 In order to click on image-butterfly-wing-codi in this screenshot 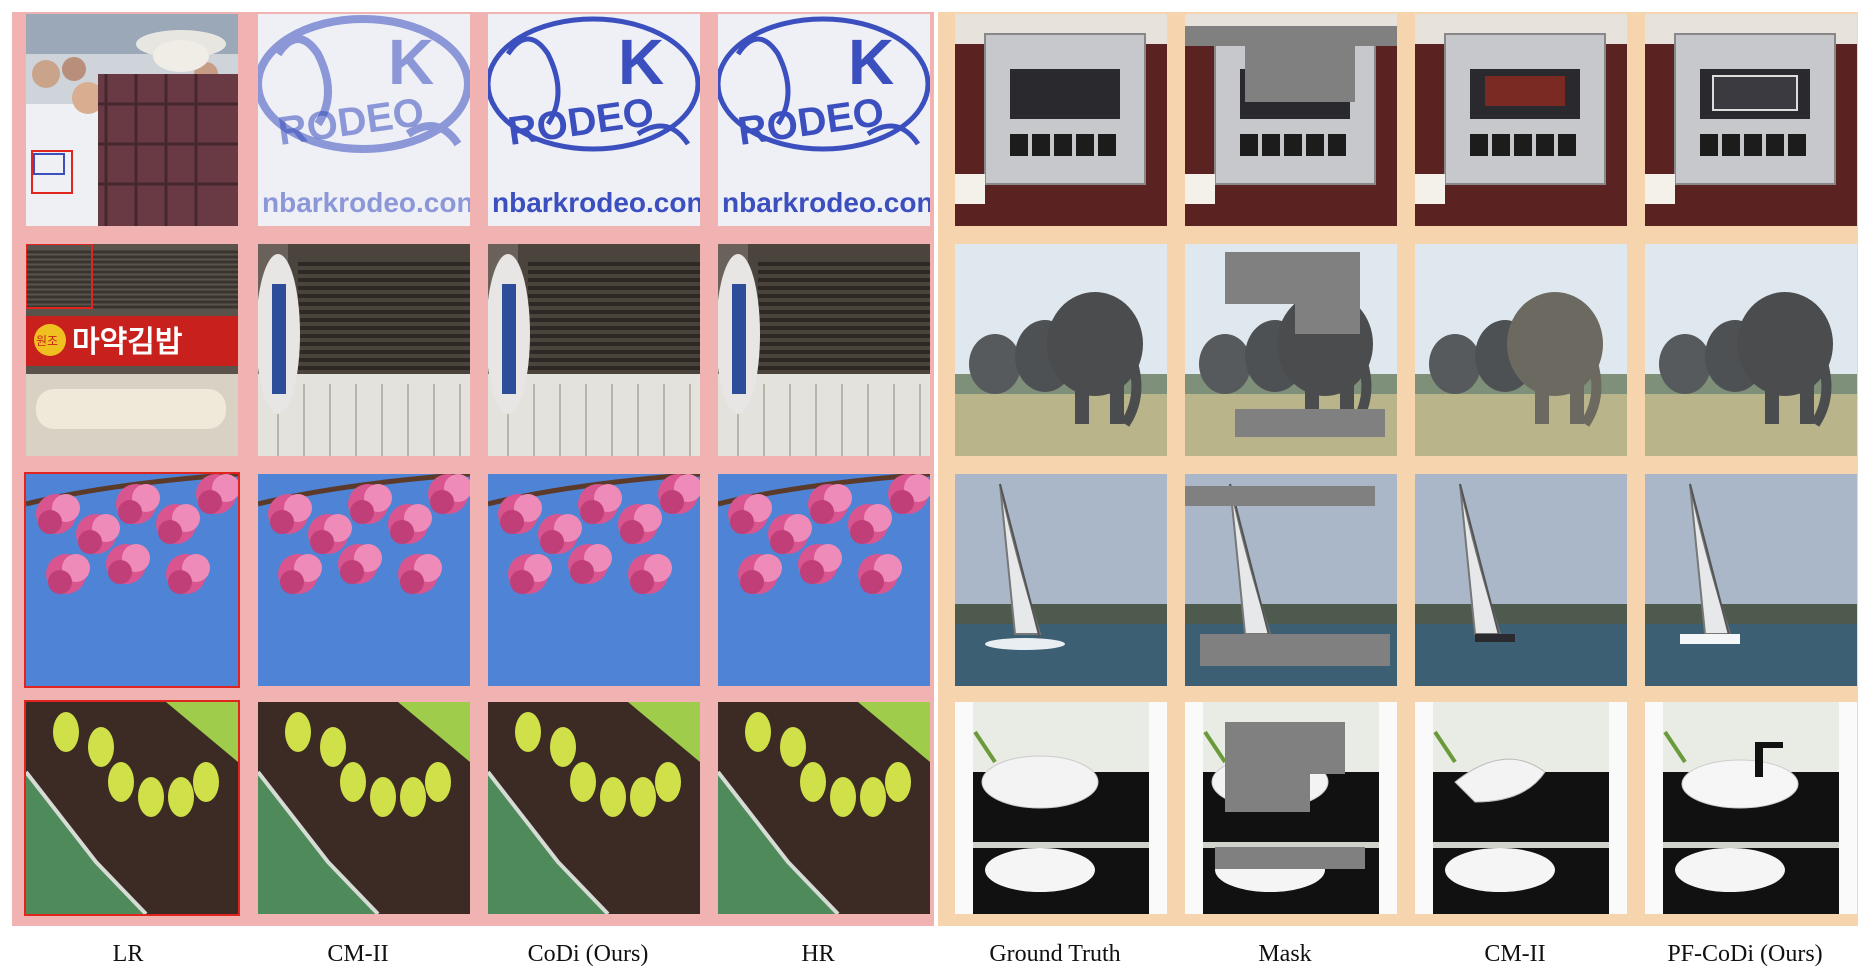, I will do `click(594, 808)`.